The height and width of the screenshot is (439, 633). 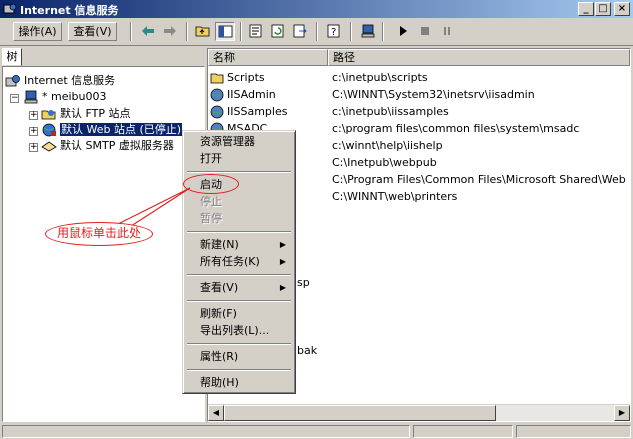 I want to click on status-bar, so click(x=316, y=431).